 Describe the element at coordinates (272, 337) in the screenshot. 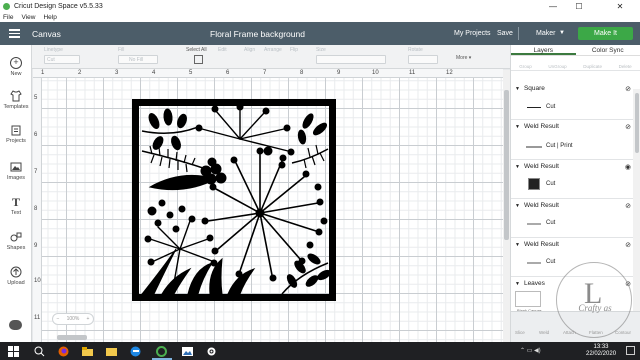

I see `canvas-scrollbar-horizontal` at that location.